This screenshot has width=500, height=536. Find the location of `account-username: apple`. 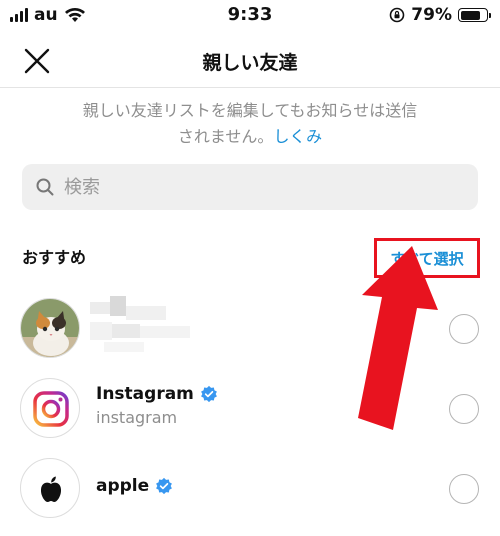

account-username: apple is located at coordinates (134, 486).